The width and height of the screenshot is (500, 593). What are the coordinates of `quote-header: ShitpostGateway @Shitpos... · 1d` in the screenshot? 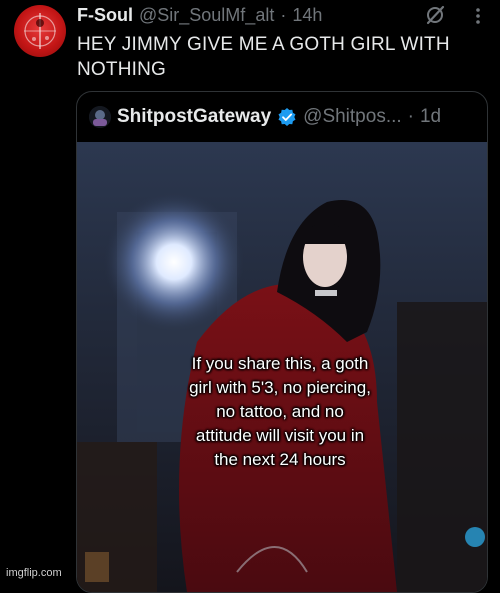 It's located at (265, 117).